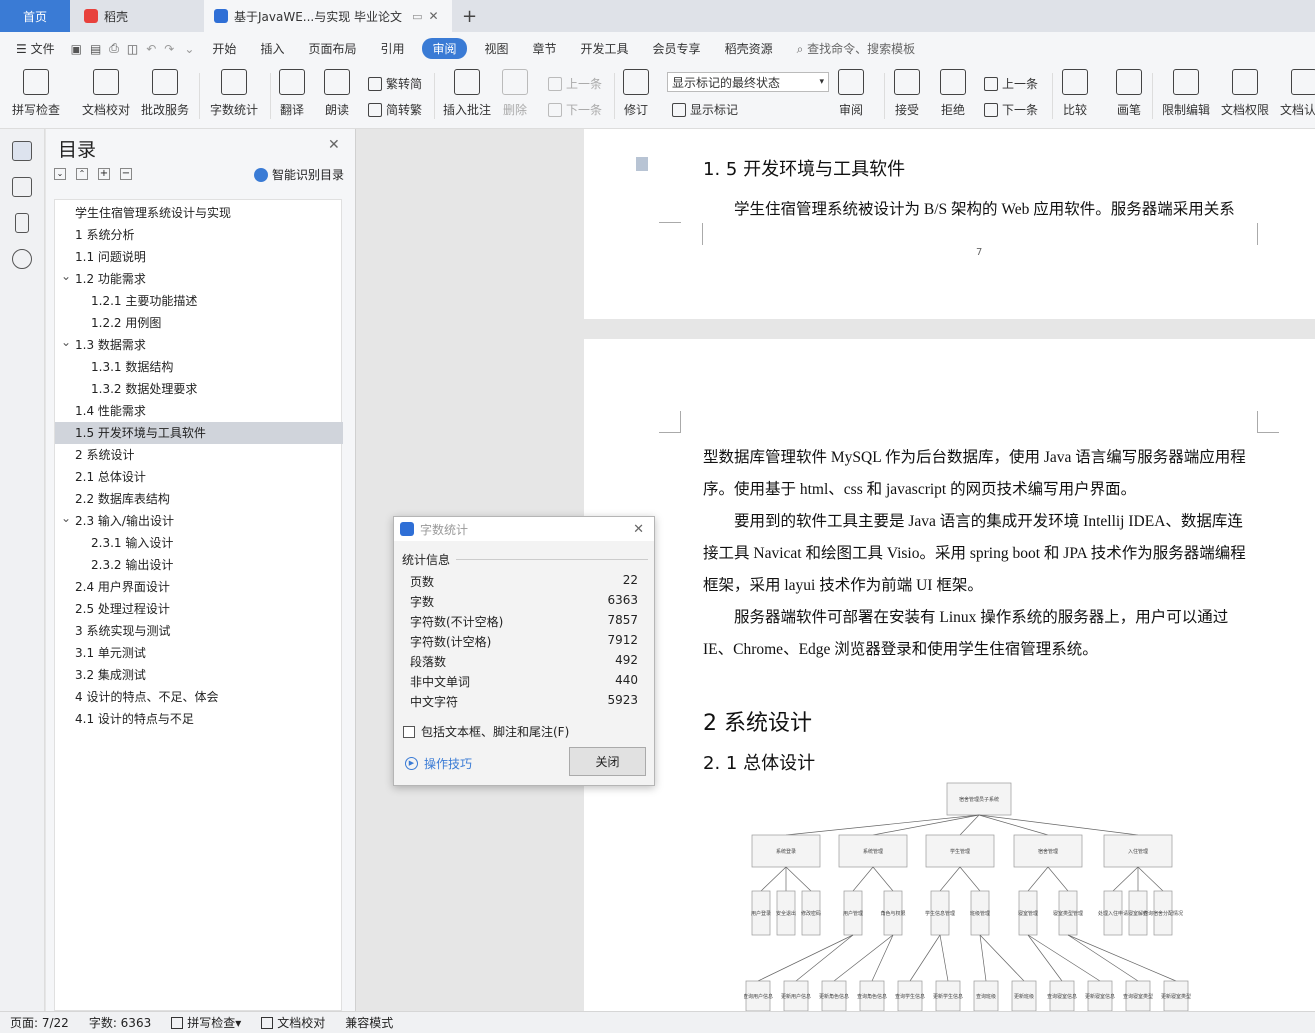 The height and width of the screenshot is (1033, 1315). Describe the element at coordinates (1011, 83) in the screenshot. I see `prev-change-button: 上一条` at that location.